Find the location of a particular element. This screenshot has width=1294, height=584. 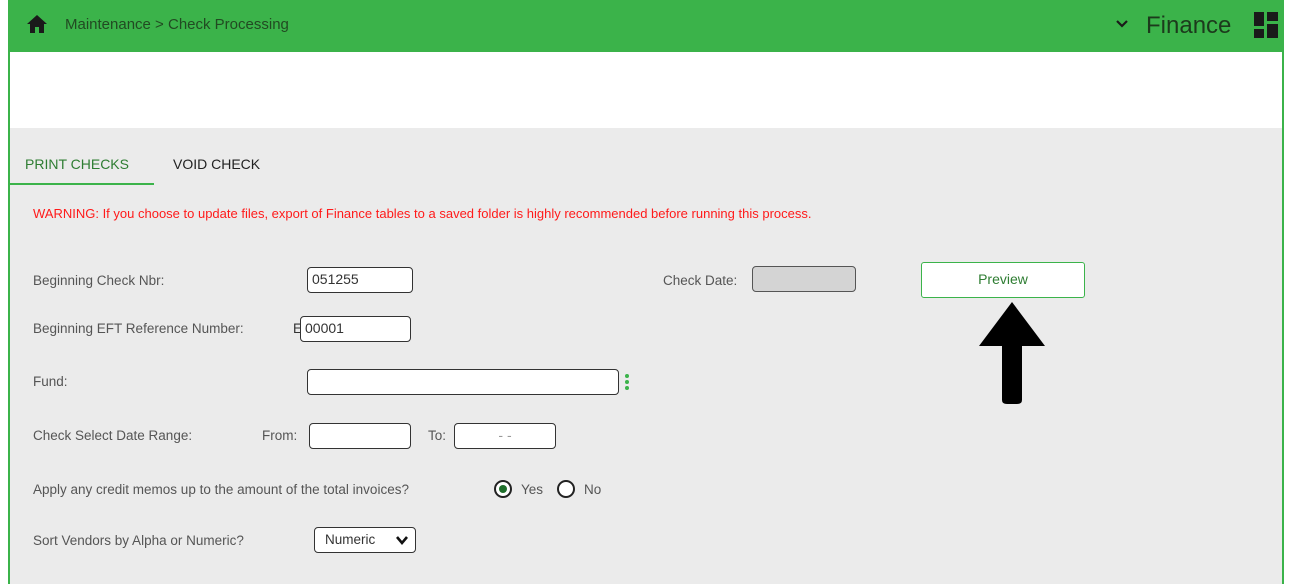

active-tab-indicator is located at coordinates (82, 184).